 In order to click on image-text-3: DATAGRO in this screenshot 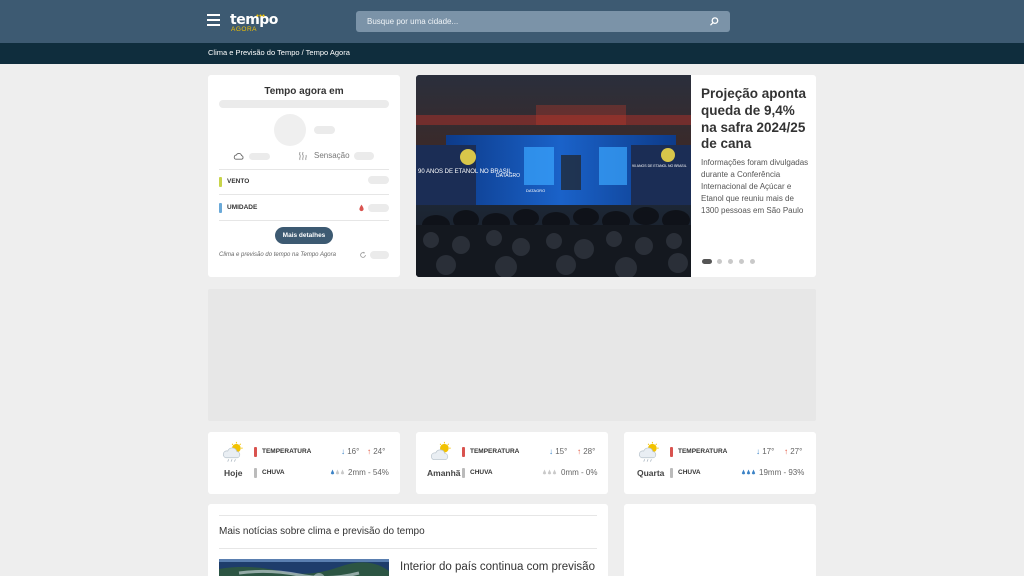, I will do `click(535, 190)`.